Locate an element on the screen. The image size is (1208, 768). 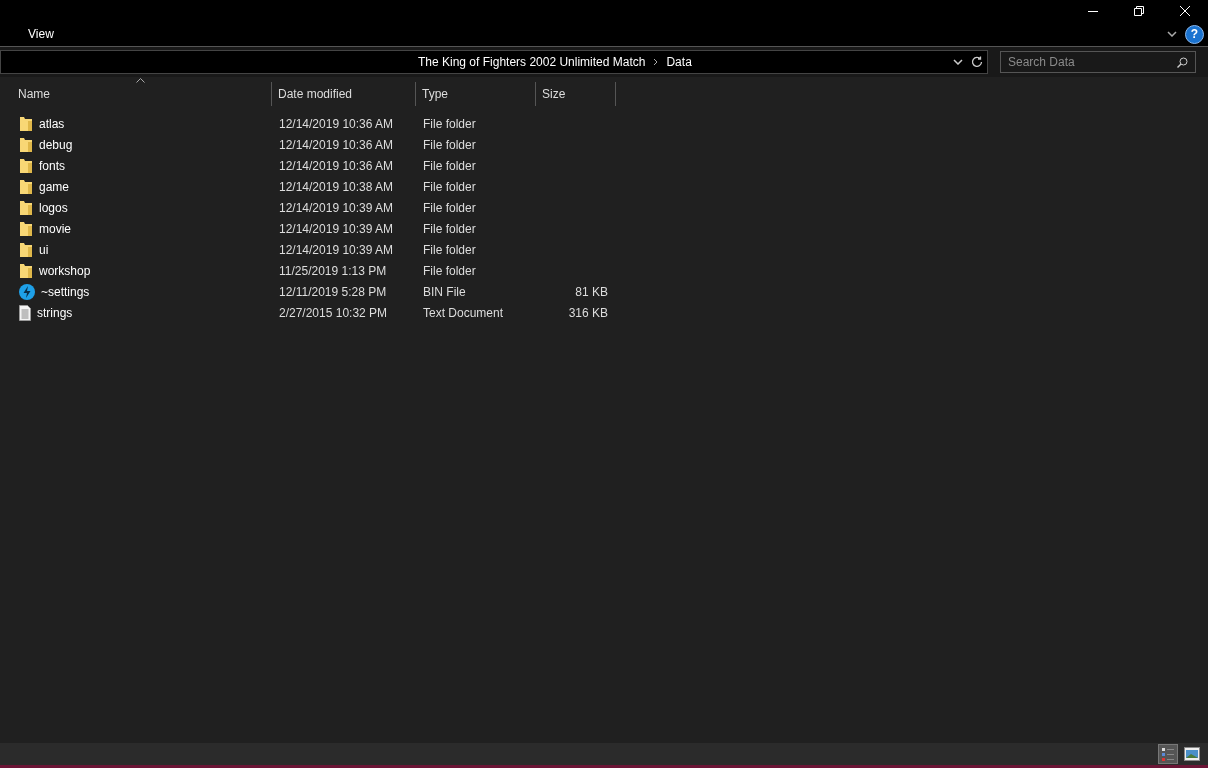
file-name: movie is located at coordinates (55, 228).